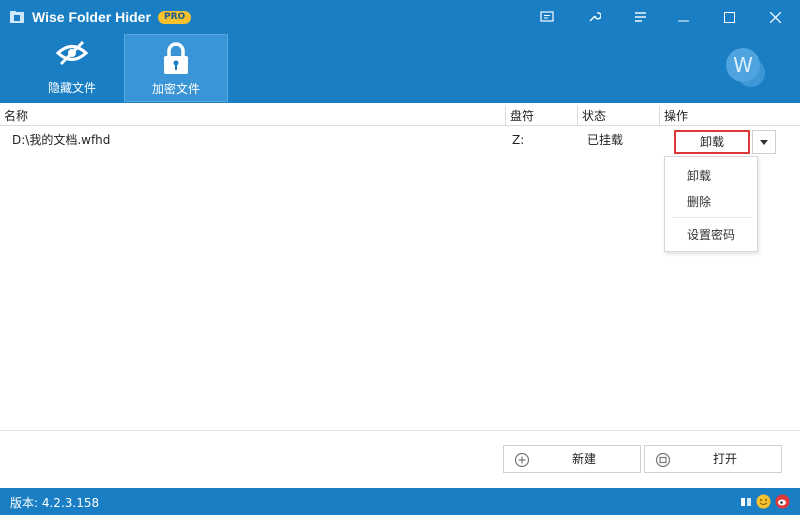  Describe the element at coordinates (542, 116) in the screenshot. I see `column-header-drive: 盘符` at that location.